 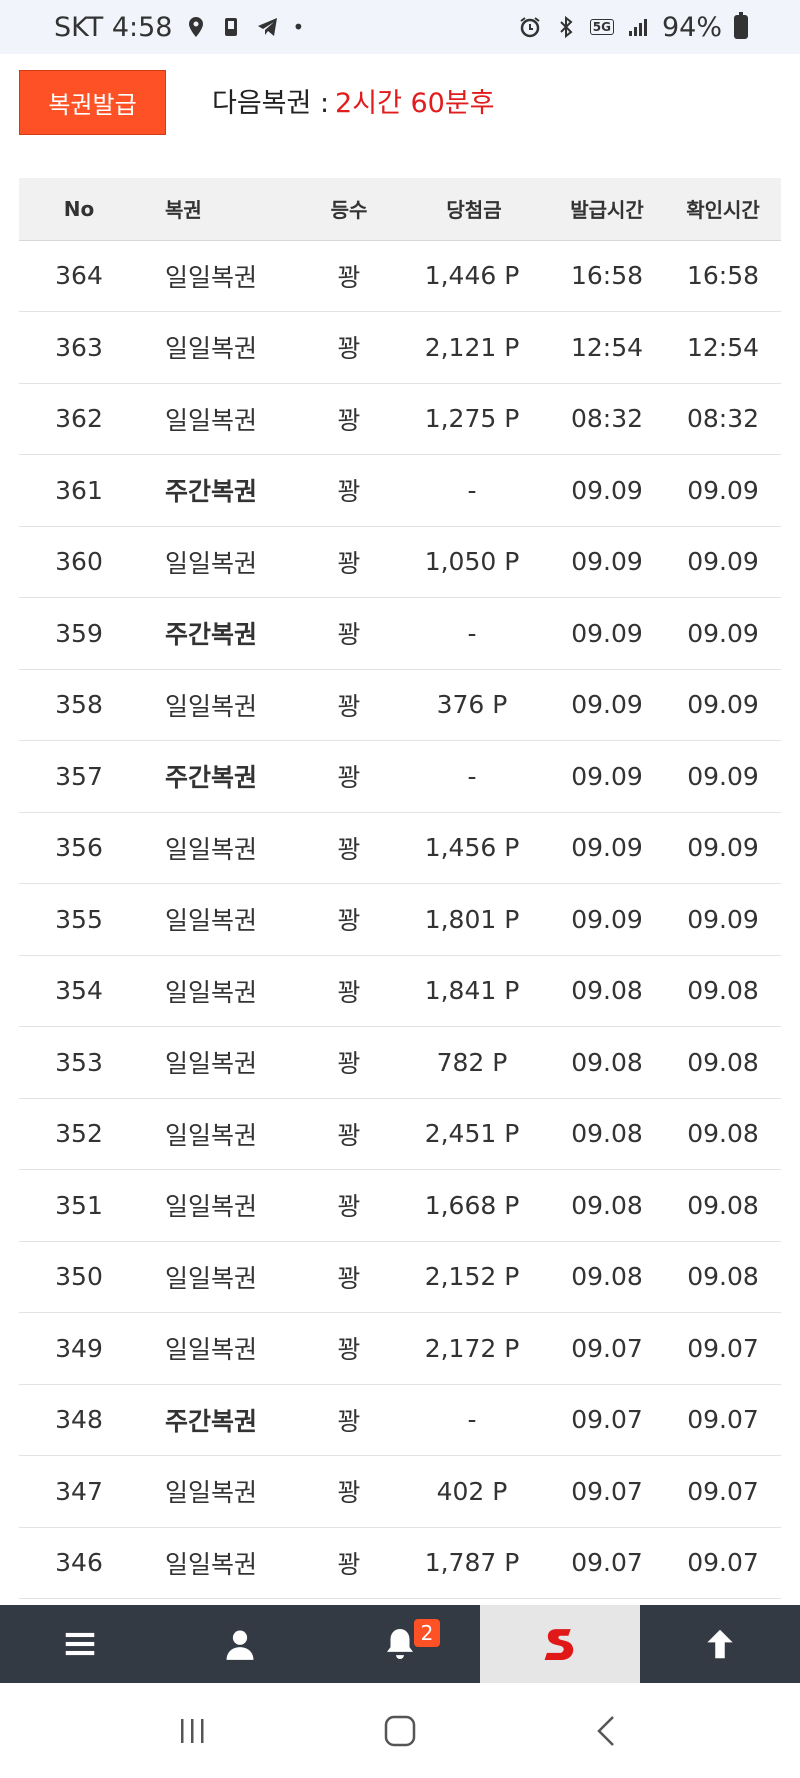 What do you see at coordinates (79, 562) in the screenshot?
I see `cell-no: 360` at bounding box center [79, 562].